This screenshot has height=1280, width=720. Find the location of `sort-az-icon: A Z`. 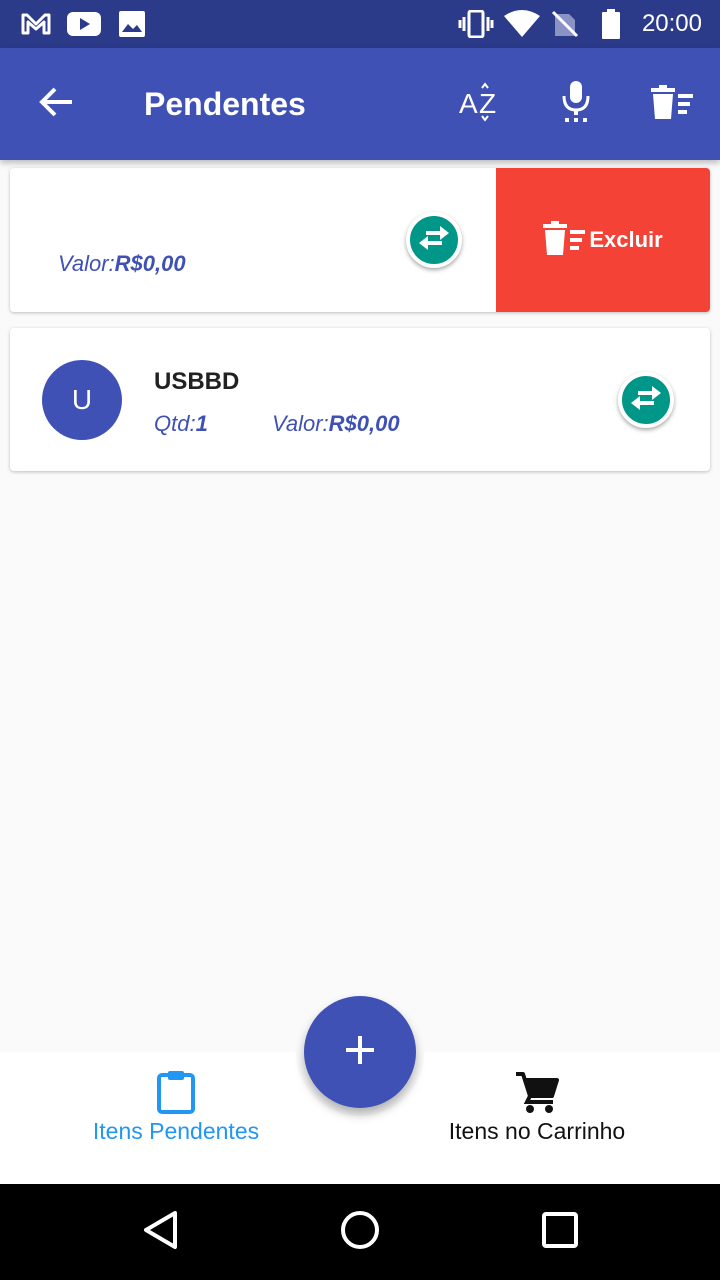

sort-az-icon: A Z is located at coordinates (480, 104).